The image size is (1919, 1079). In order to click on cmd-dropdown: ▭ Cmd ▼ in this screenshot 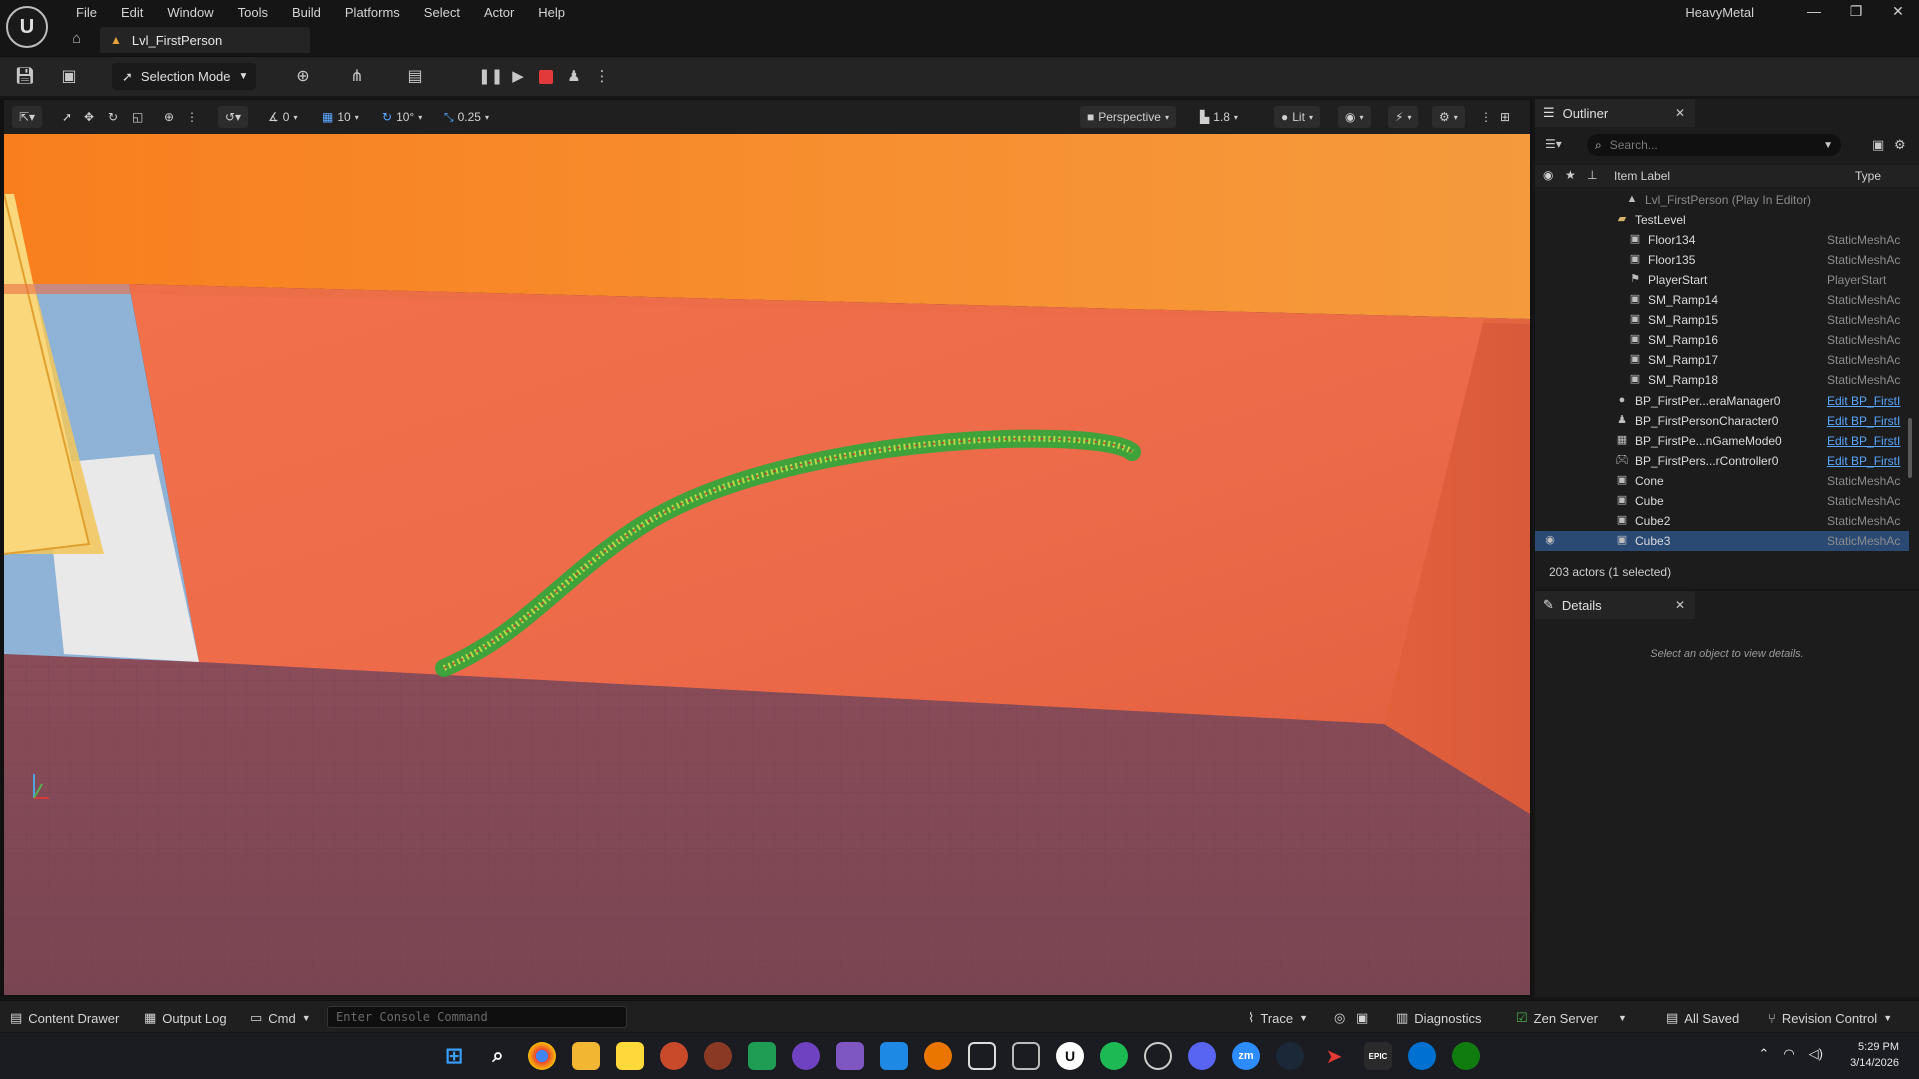, I will do `click(280, 1018)`.